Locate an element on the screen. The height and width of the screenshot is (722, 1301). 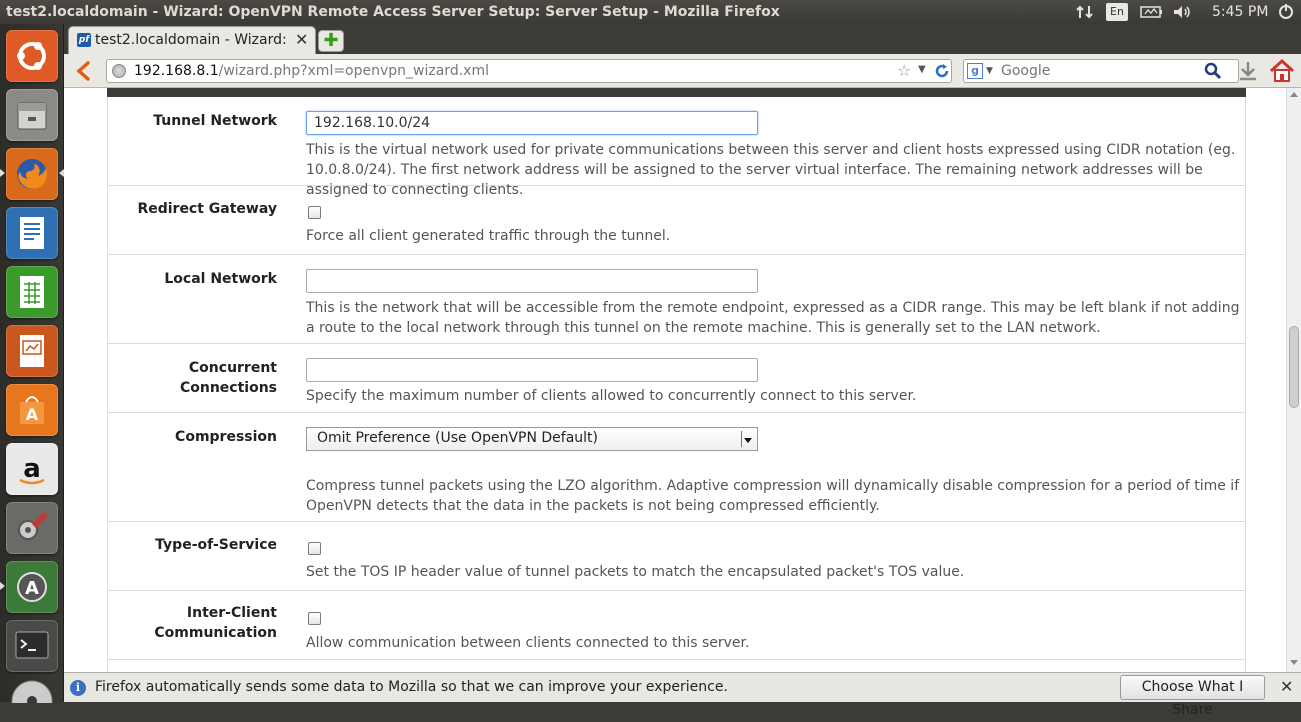
scroll-down-arrow-icon is located at coordinates (1294, 662).